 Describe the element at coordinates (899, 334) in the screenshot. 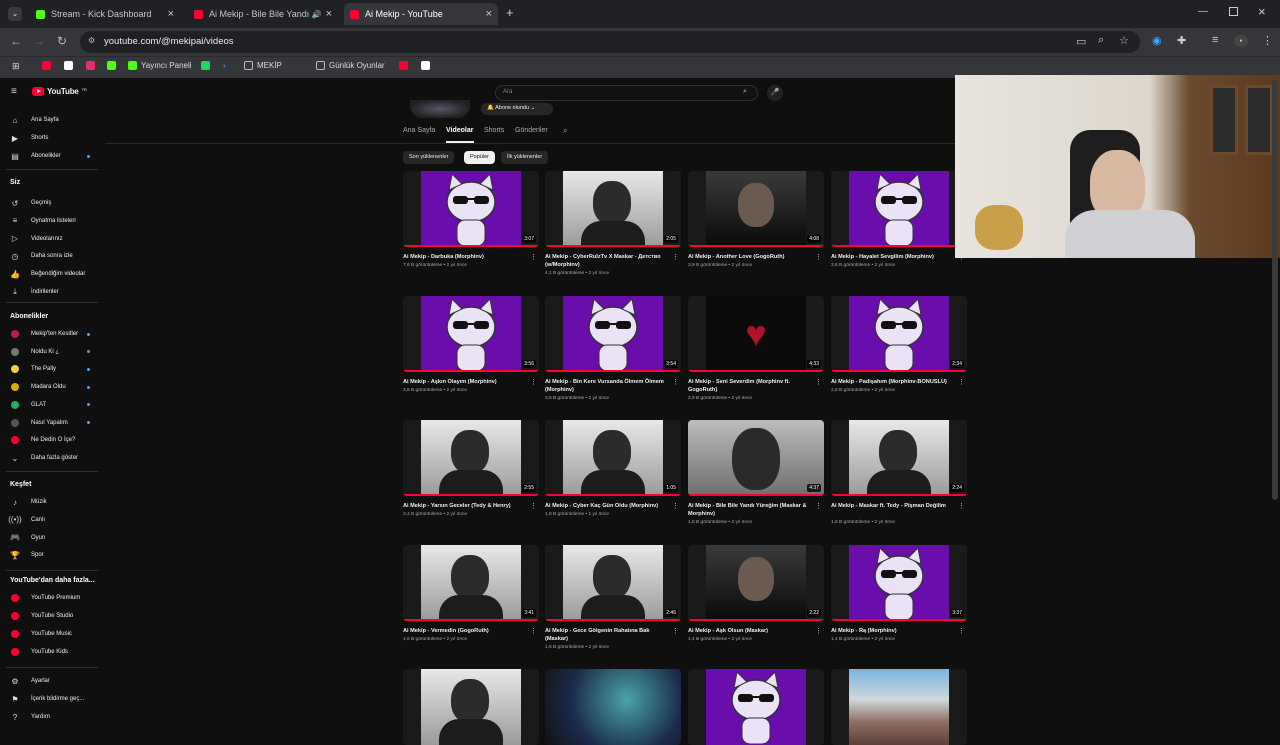

I see `video-thumbnail: 2:34` at that location.